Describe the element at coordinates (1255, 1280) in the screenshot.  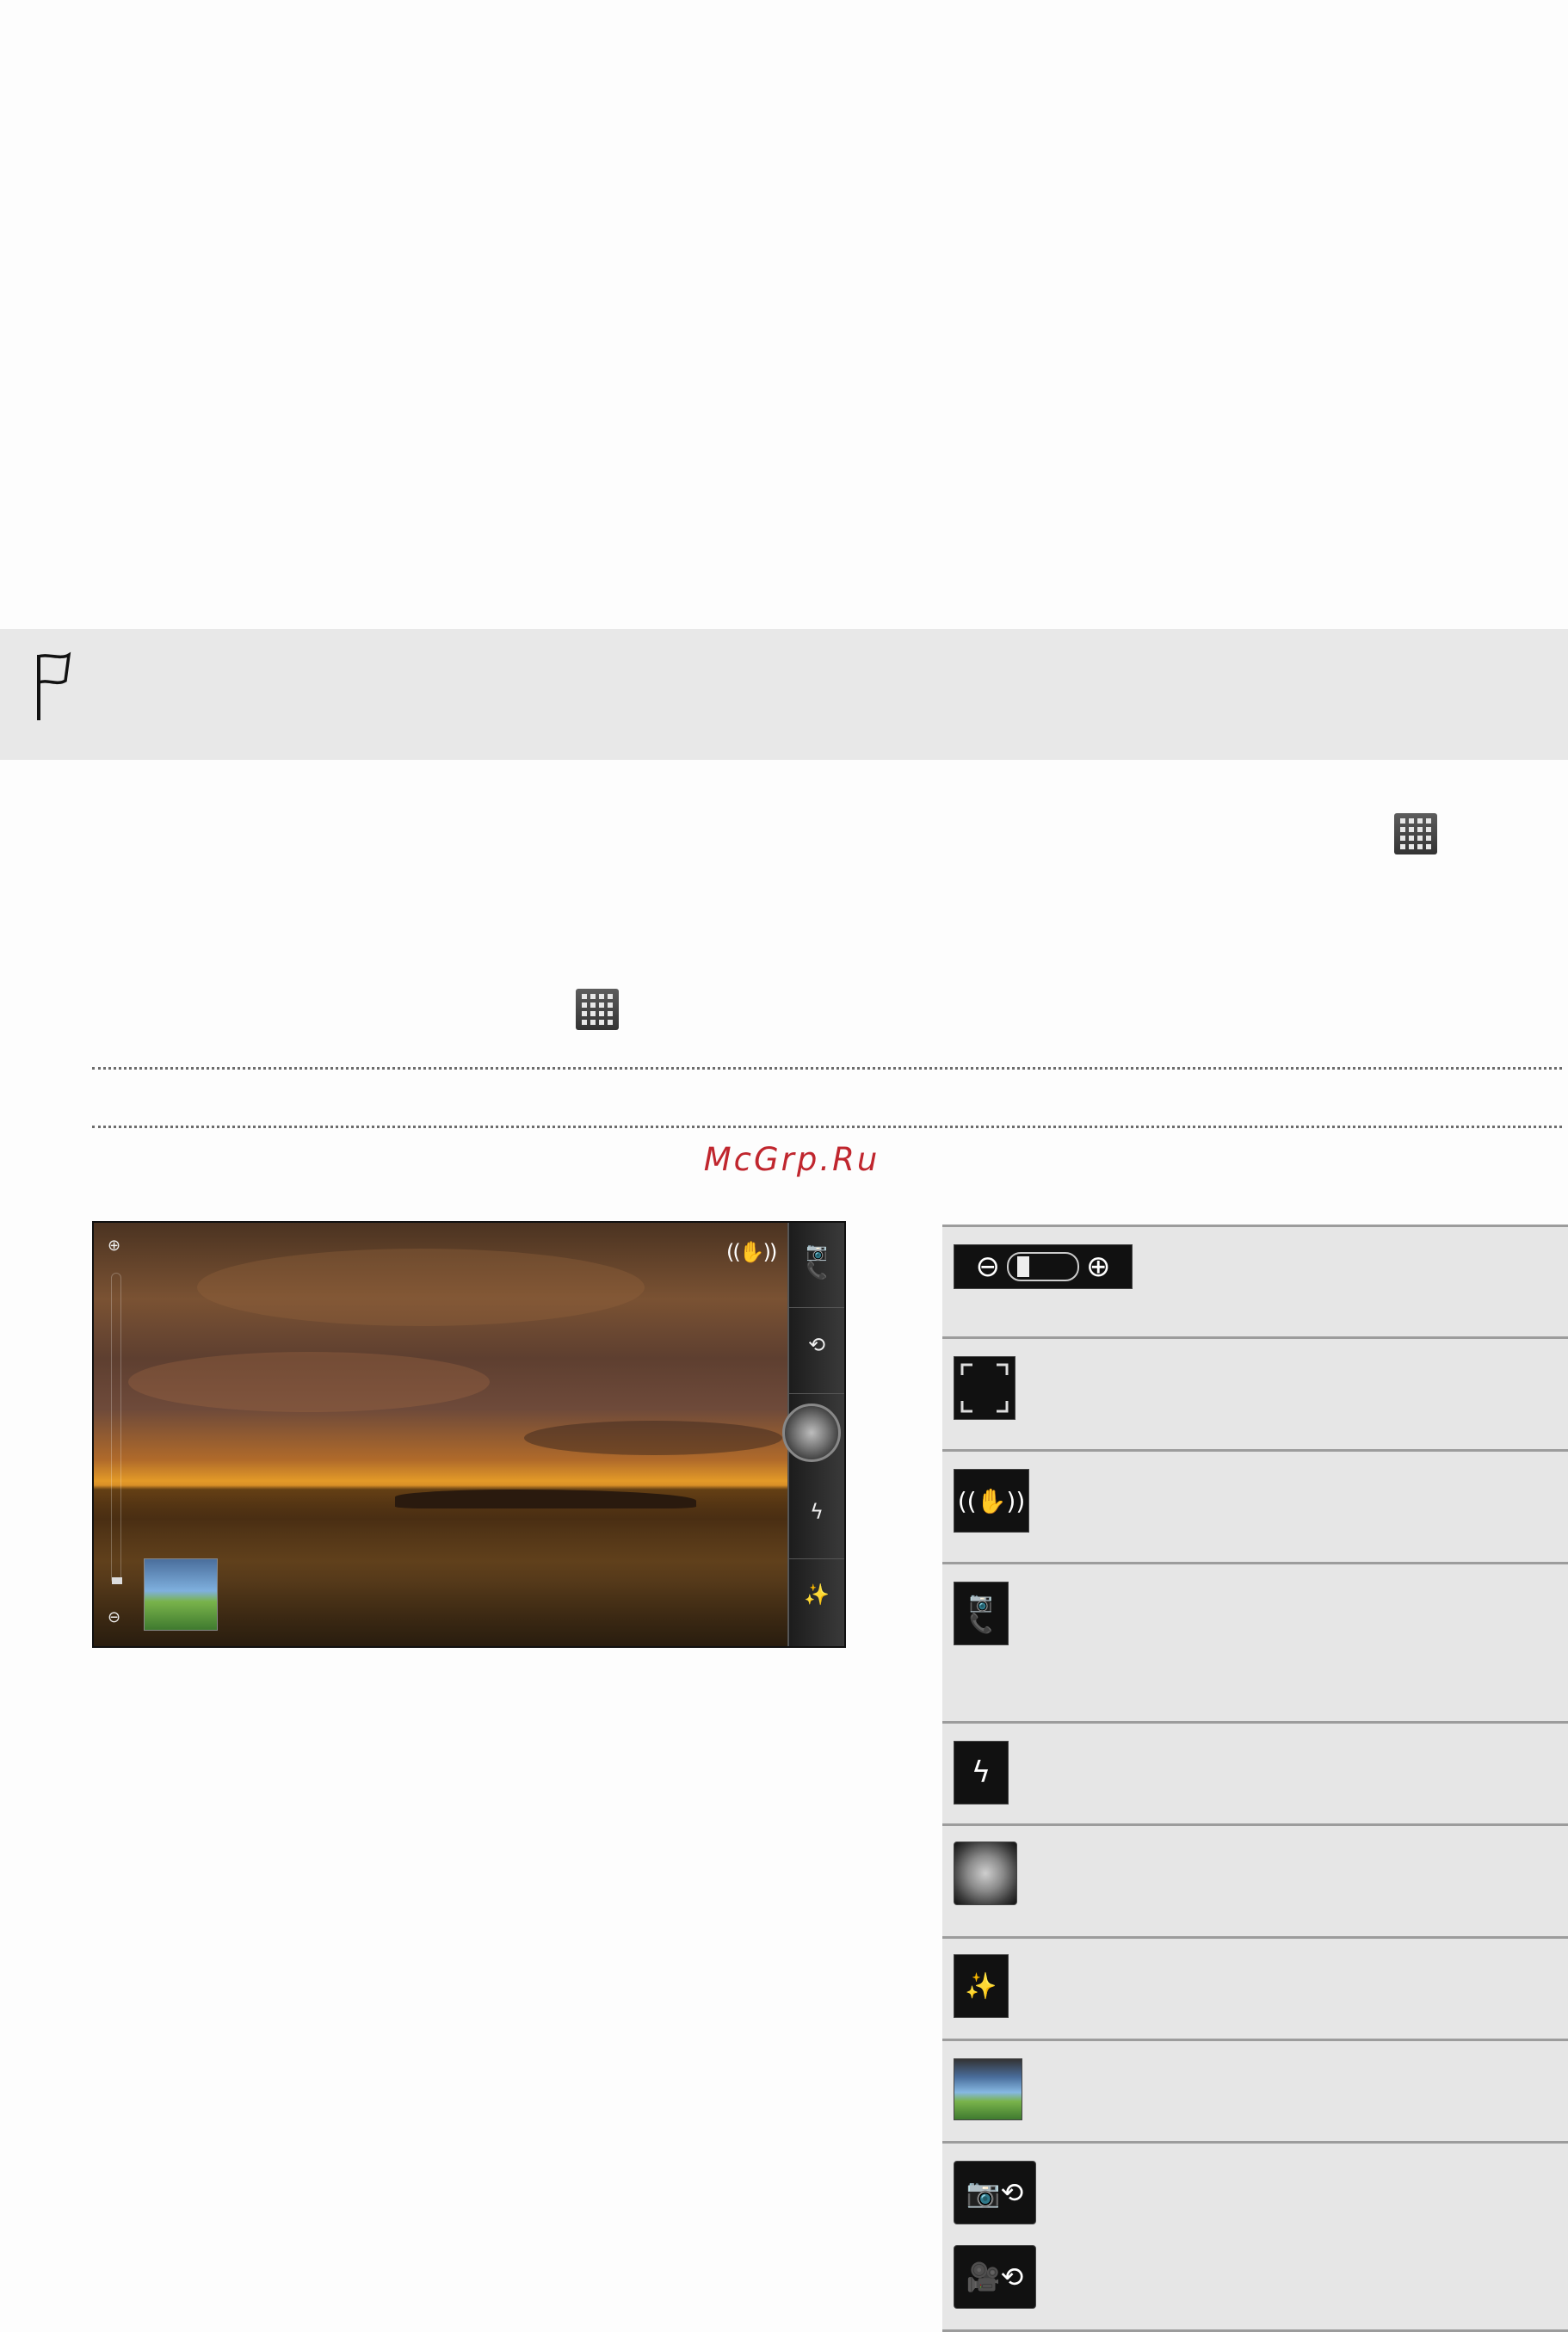
I see `legend-row: ⊖ ⊕` at that location.